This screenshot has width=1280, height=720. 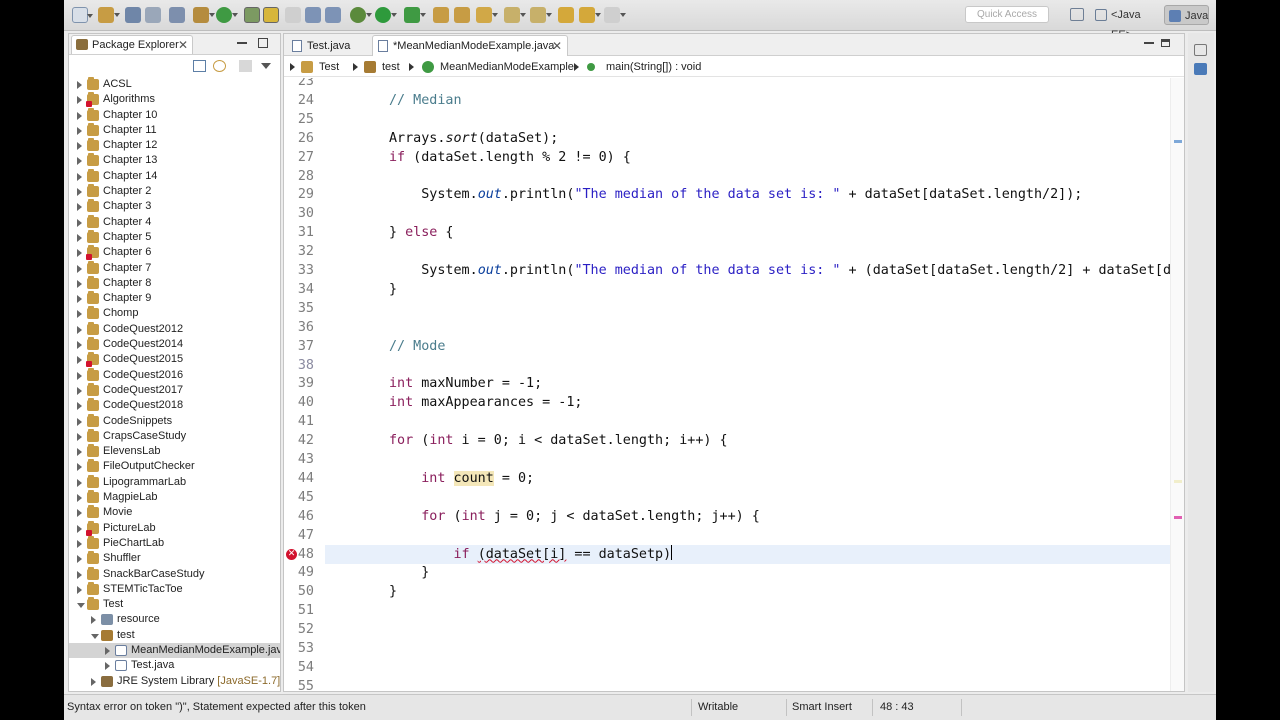 What do you see at coordinates (227, 15) in the screenshot?
I see `refresh-icon` at bounding box center [227, 15].